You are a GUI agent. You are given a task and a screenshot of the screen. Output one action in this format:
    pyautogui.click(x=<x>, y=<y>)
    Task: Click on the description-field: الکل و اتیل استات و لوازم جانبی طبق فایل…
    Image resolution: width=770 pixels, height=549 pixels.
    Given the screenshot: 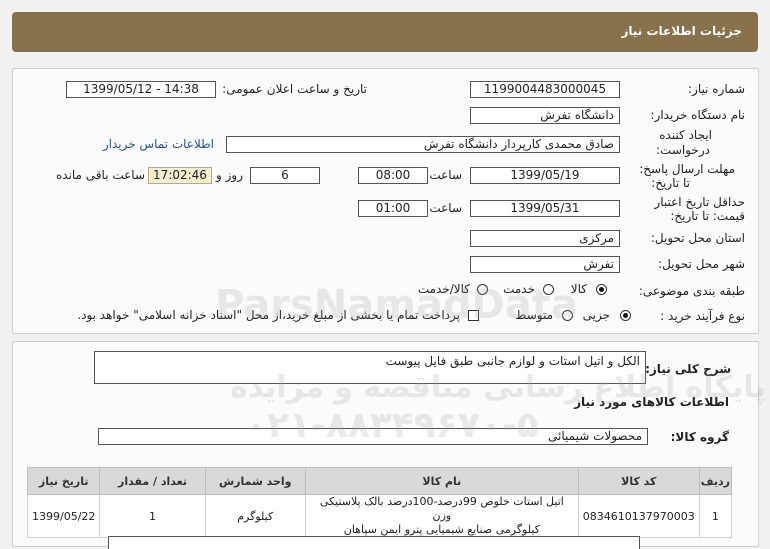 What is the action you would take?
    pyautogui.click(x=370, y=367)
    